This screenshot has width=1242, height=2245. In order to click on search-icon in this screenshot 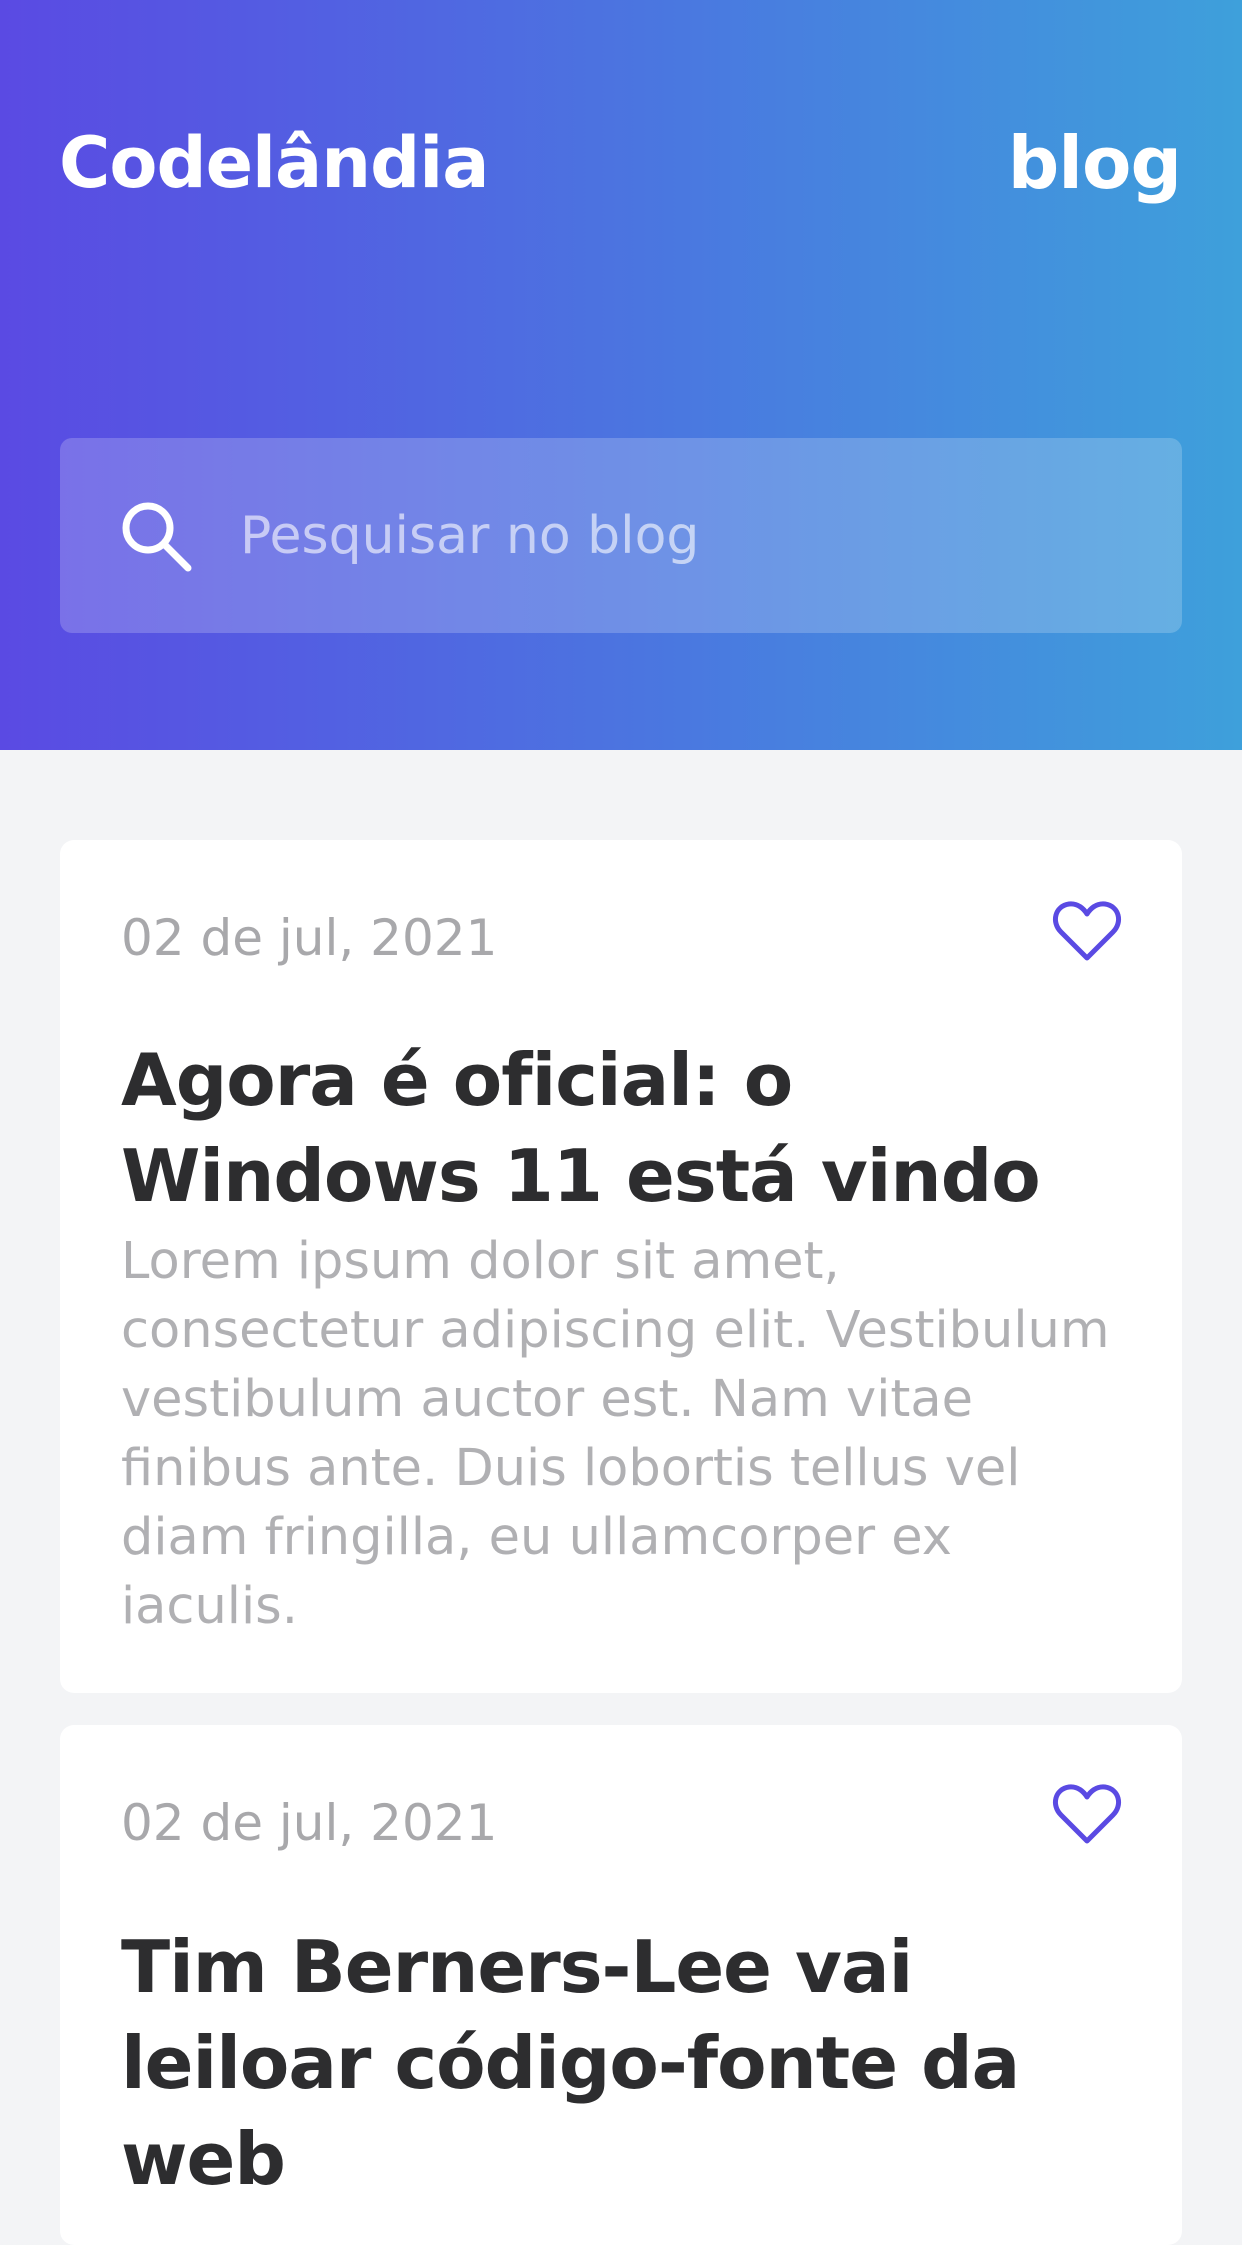, I will do `click(157, 537)`.